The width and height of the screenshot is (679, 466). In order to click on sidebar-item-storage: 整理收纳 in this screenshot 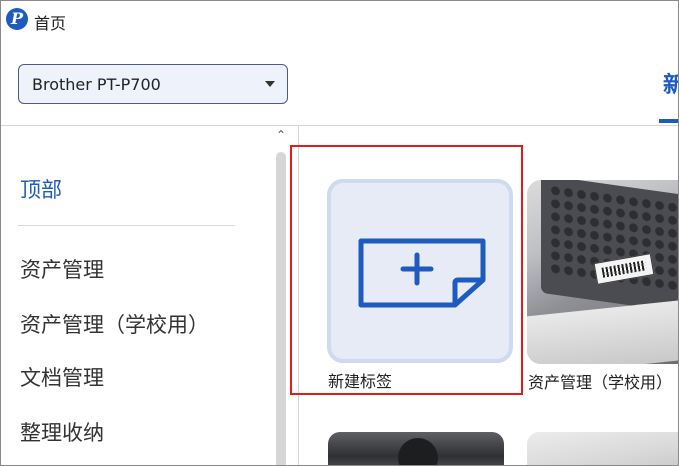, I will do `click(62, 432)`.